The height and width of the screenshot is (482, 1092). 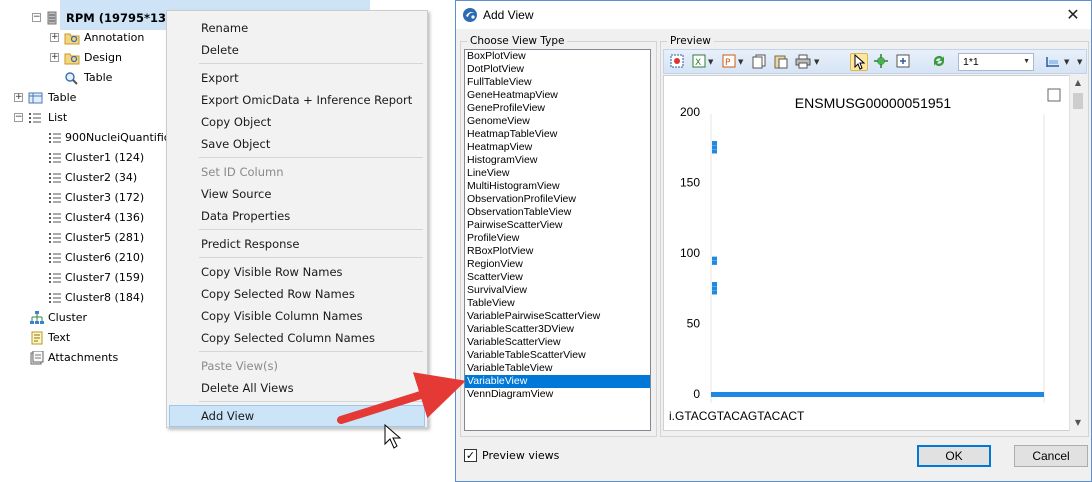 I want to click on menu-item-predict-response: Predict Response, so click(x=250, y=244).